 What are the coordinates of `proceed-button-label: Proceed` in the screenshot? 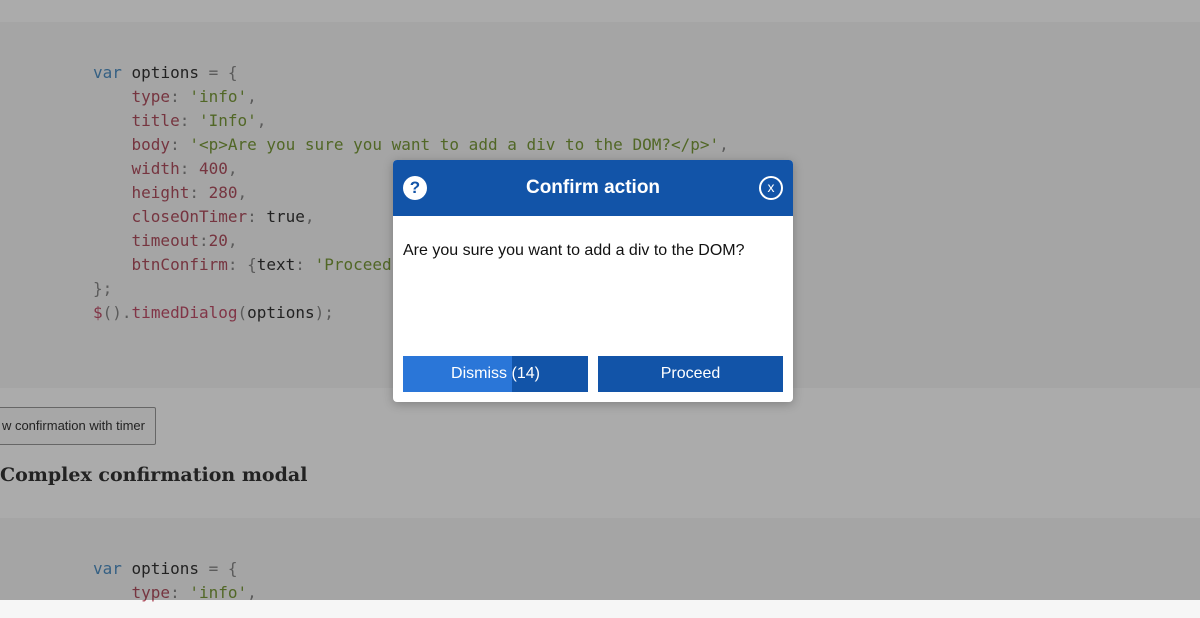 It's located at (690, 373).